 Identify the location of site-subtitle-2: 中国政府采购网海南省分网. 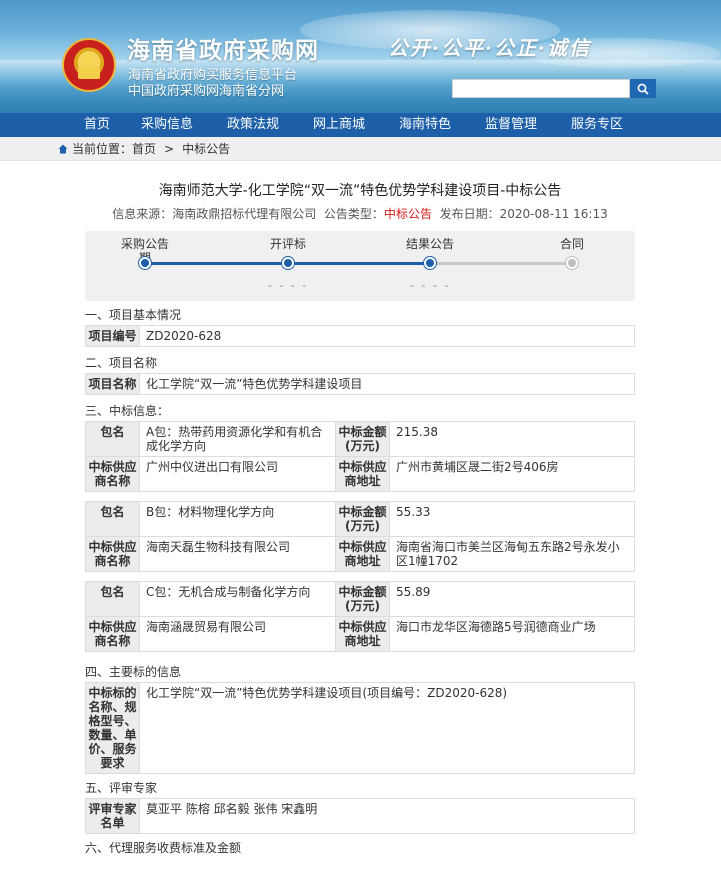
(206, 91).